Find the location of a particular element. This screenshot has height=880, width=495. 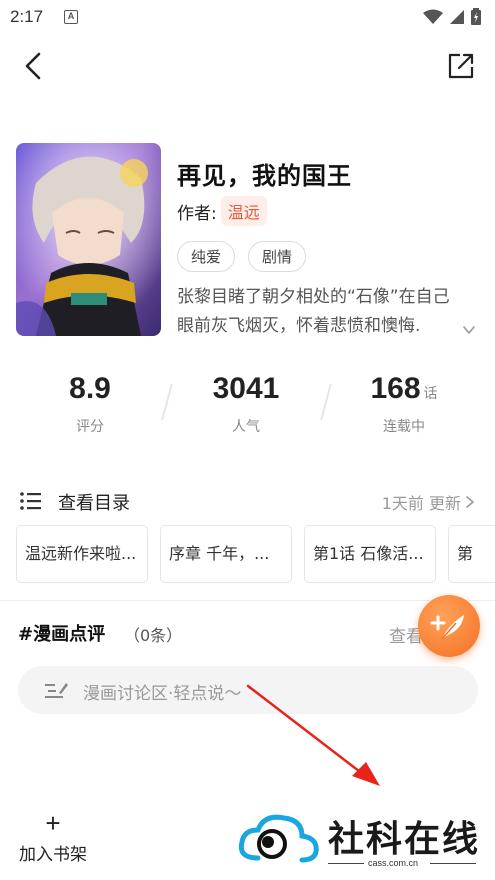

edit-lines-icon is located at coordinates (56, 690).